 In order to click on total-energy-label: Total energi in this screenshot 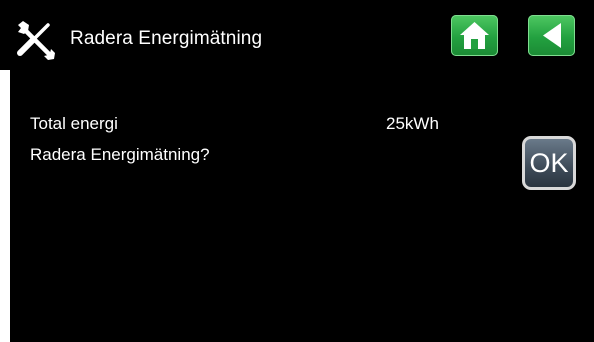, I will do `click(74, 123)`.